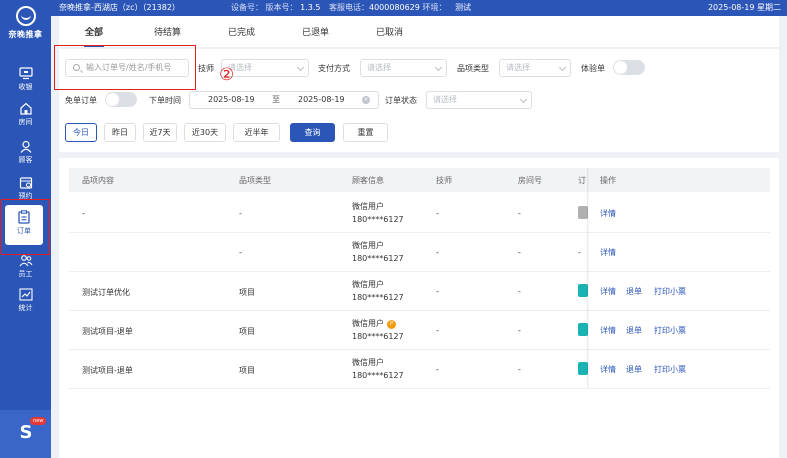 The height and width of the screenshot is (458, 787). Describe the element at coordinates (351, 8) in the screenshot. I see `device-info: 设备号： 版本号： 1.3.5 客服电话：4000080629 环境： 测试` at that location.